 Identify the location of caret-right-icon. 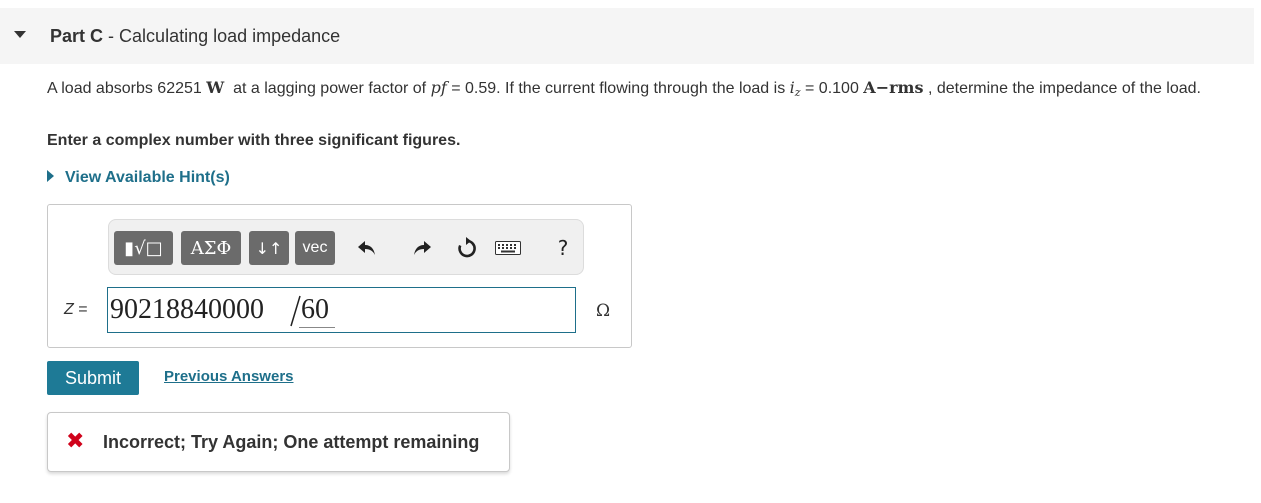
(50, 176).